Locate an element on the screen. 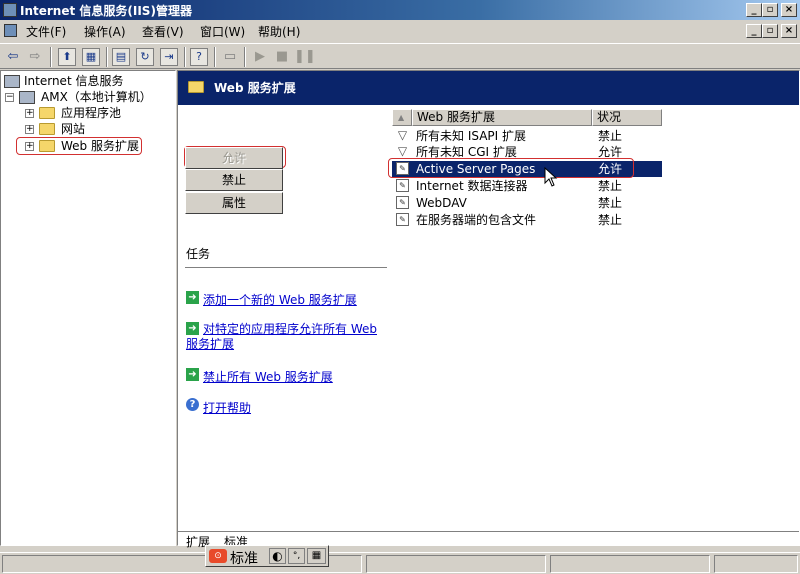 This screenshot has height=574, width=800. mouse-pointer-icon is located at coordinates (551, 177).